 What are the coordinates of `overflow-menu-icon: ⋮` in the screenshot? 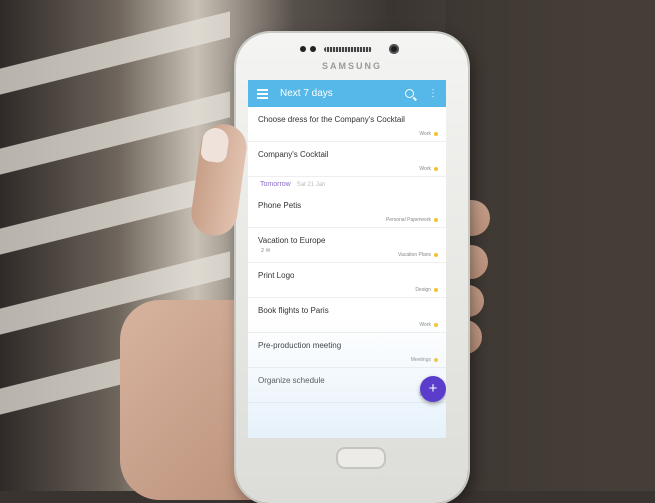 It's located at (433, 93).